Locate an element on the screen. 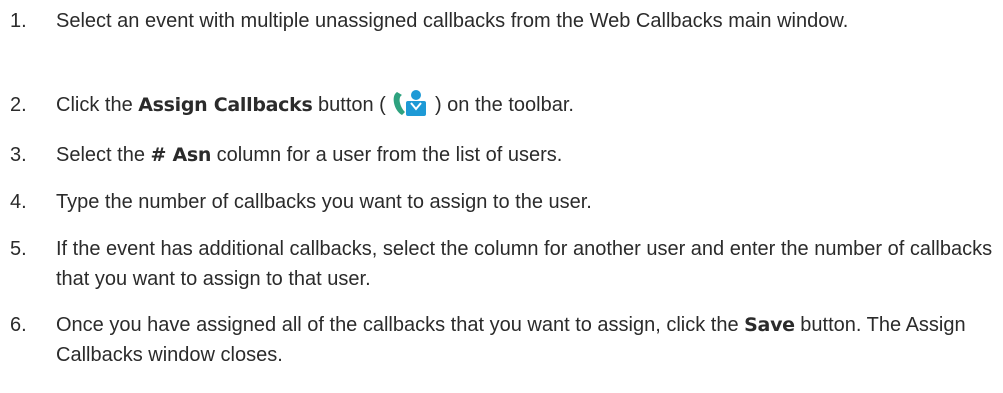 This screenshot has width=1003, height=393. save-label: Save is located at coordinates (769, 325).